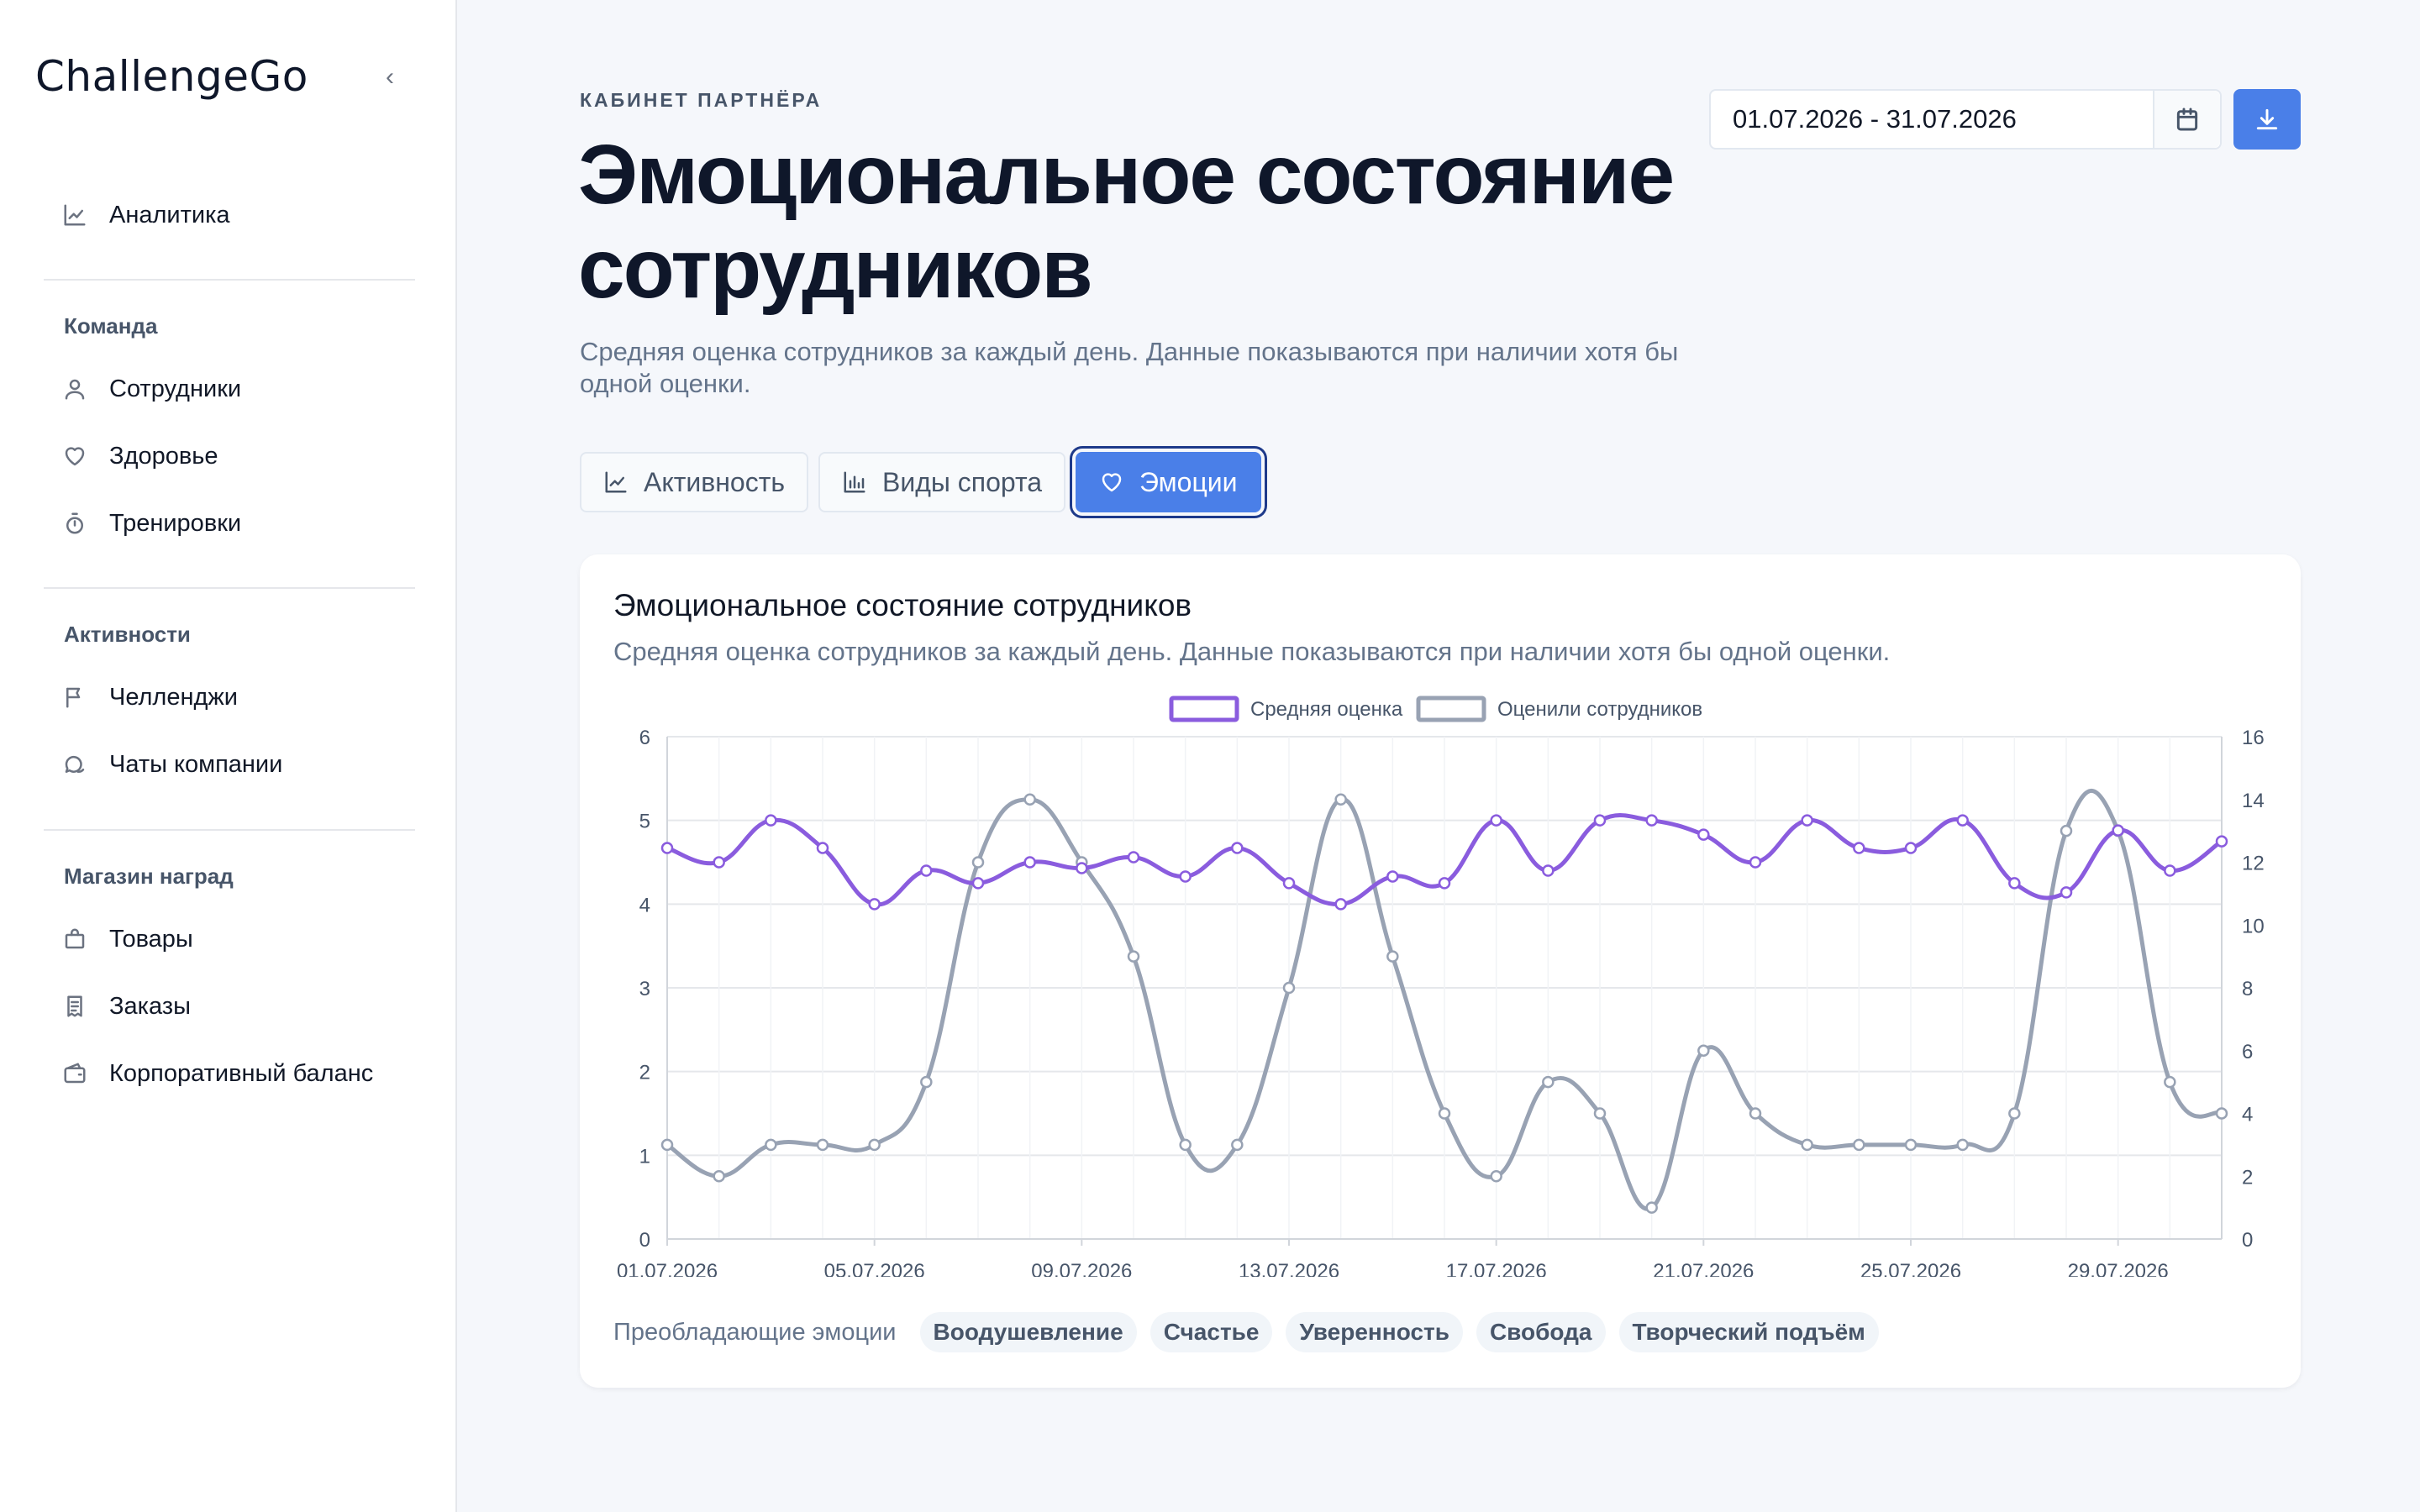 This screenshot has width=2420, height=1512. What do you see at coordinates (1541, 1332) in the screenshot?
I see `emotion-chip: Свобода` at bounding box center [1541, 1332].